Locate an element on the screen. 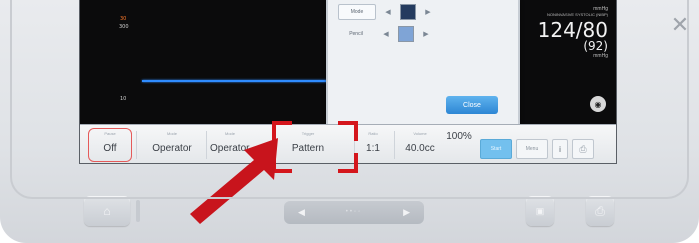  toolbar-volume: Volume 40.0cc is located at coordinates (420, 144).